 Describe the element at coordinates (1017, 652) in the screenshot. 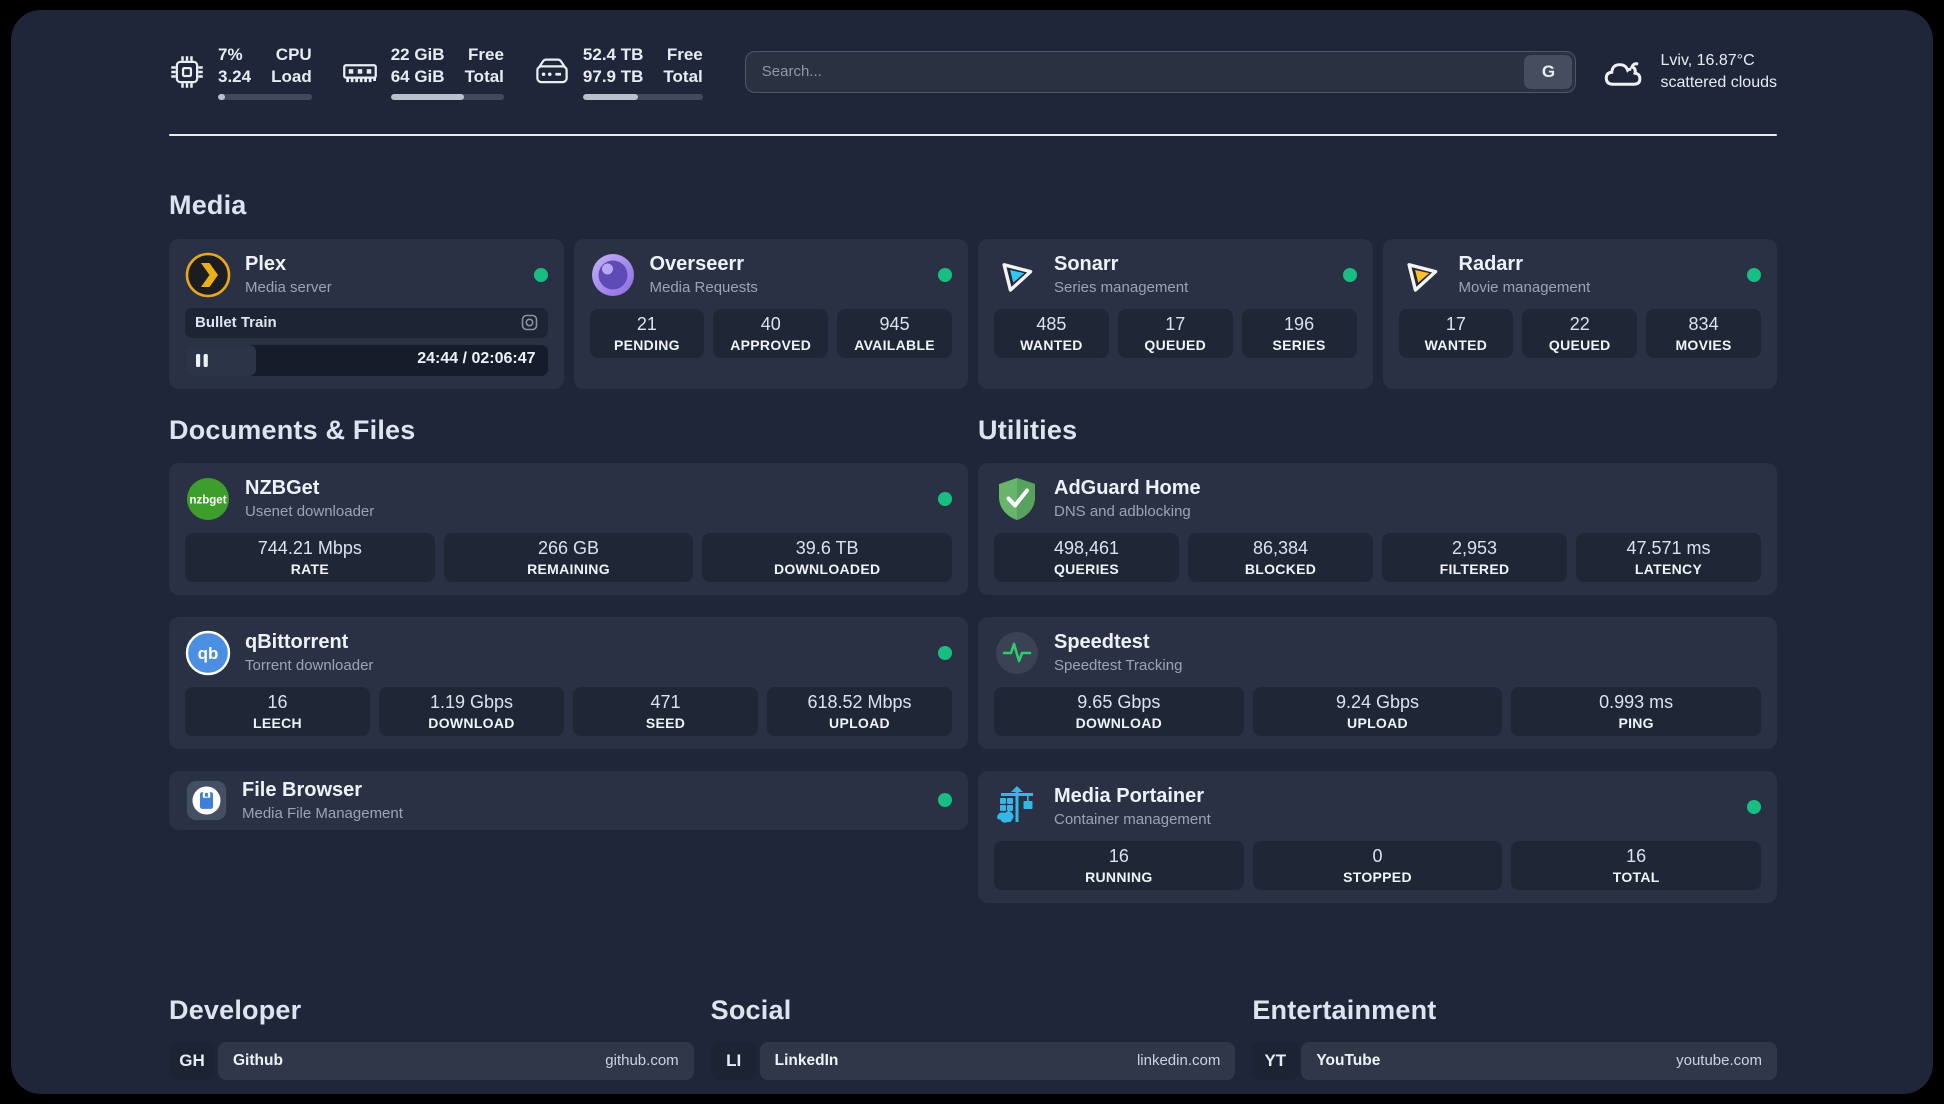

I see `speedtest-icon` at that location.